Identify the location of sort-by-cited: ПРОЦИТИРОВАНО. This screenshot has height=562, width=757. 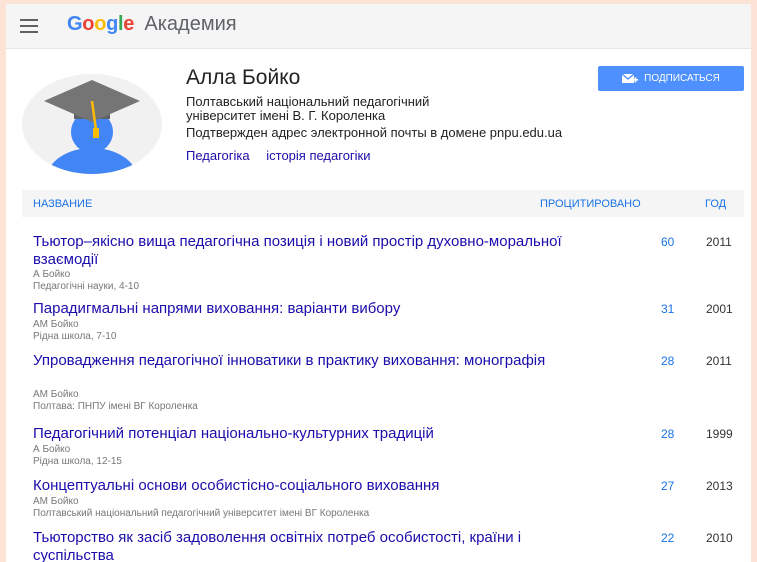
(590, 204).